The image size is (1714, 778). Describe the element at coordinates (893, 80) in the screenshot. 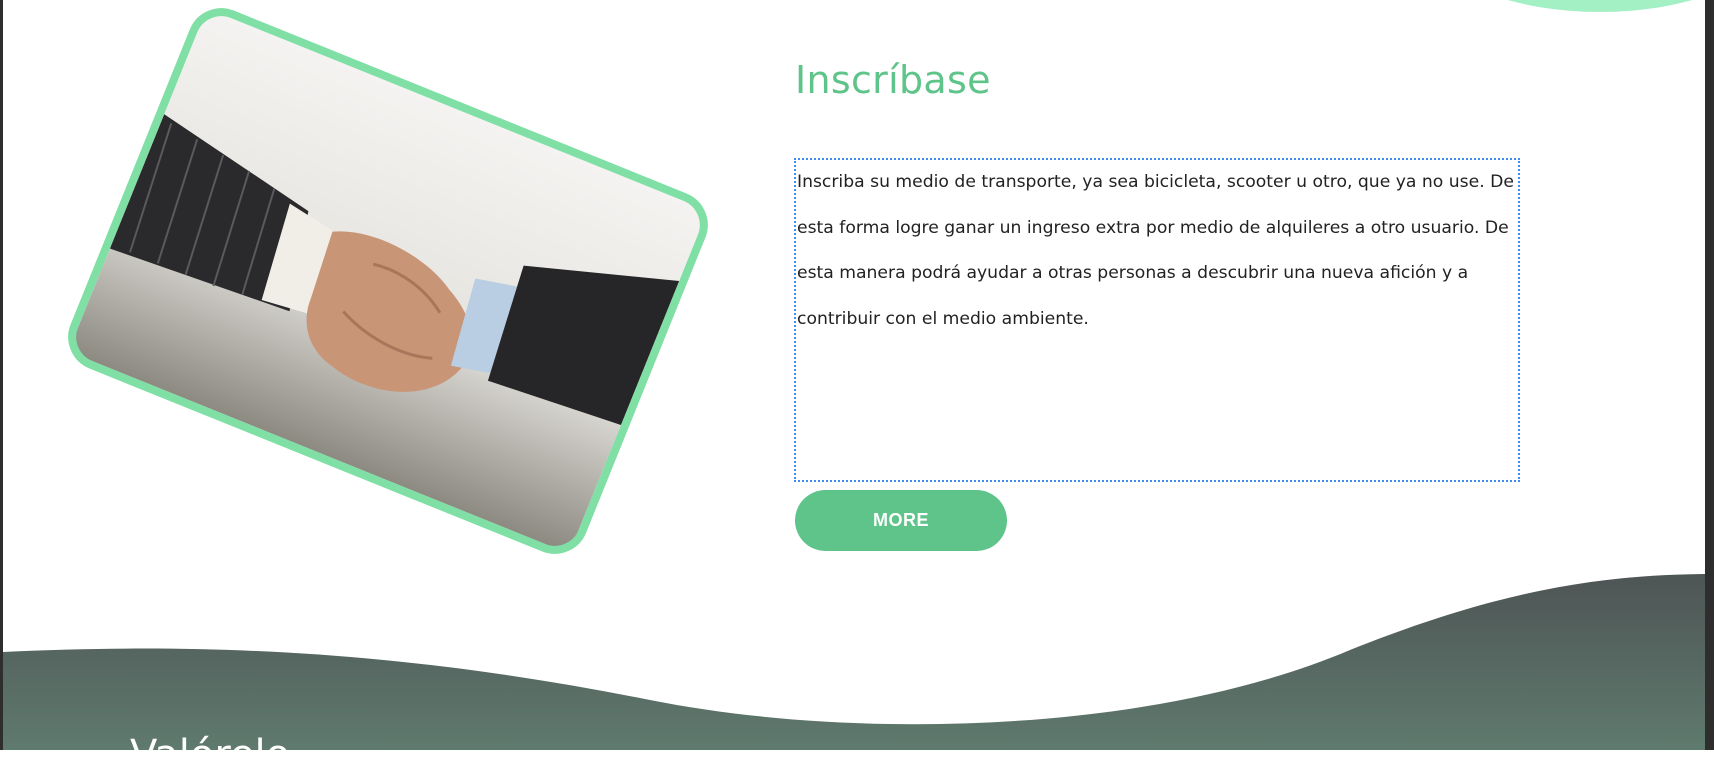

I see `section-heading: Inscríbase` at that location.